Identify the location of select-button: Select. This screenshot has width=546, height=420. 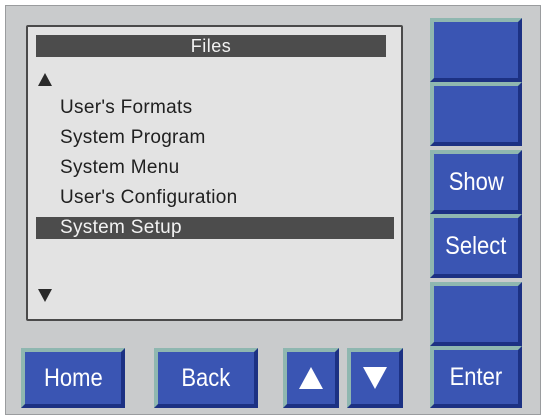
(476, 246).